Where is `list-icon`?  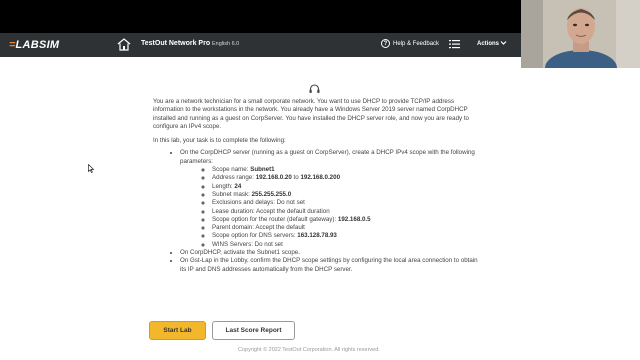
list-icon is located at coordinates (454, 44).